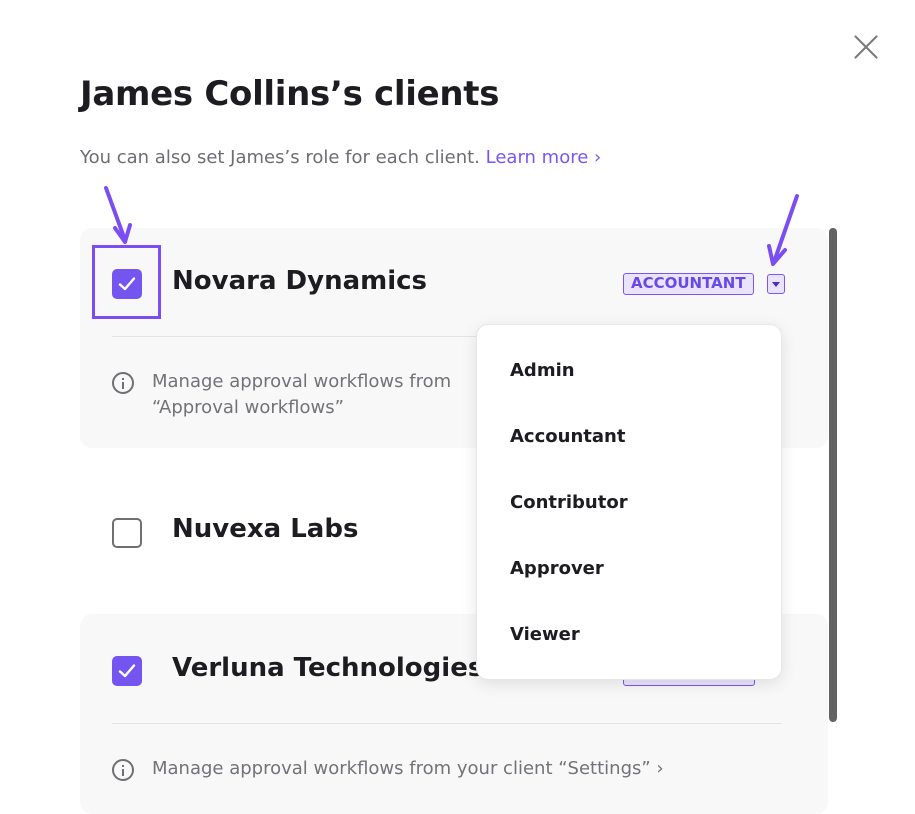  I want to click on client-checkbox-verluna, so click(127, 671).